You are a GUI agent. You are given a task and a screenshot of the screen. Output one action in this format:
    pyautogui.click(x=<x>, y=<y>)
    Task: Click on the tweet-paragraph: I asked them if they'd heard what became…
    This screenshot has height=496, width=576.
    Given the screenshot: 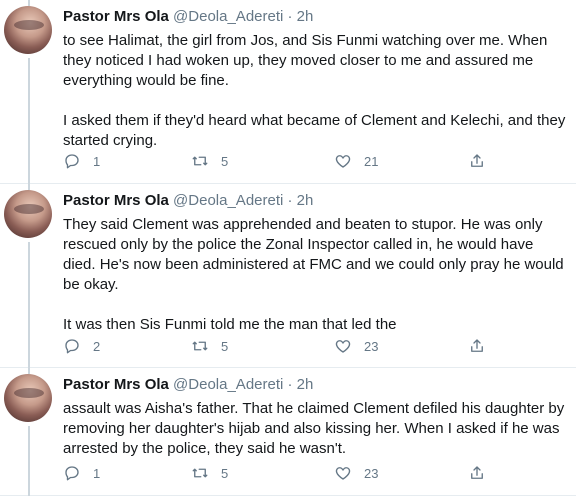 What is the action you would take?
    pyautogui.click(x=314, y=130)
    